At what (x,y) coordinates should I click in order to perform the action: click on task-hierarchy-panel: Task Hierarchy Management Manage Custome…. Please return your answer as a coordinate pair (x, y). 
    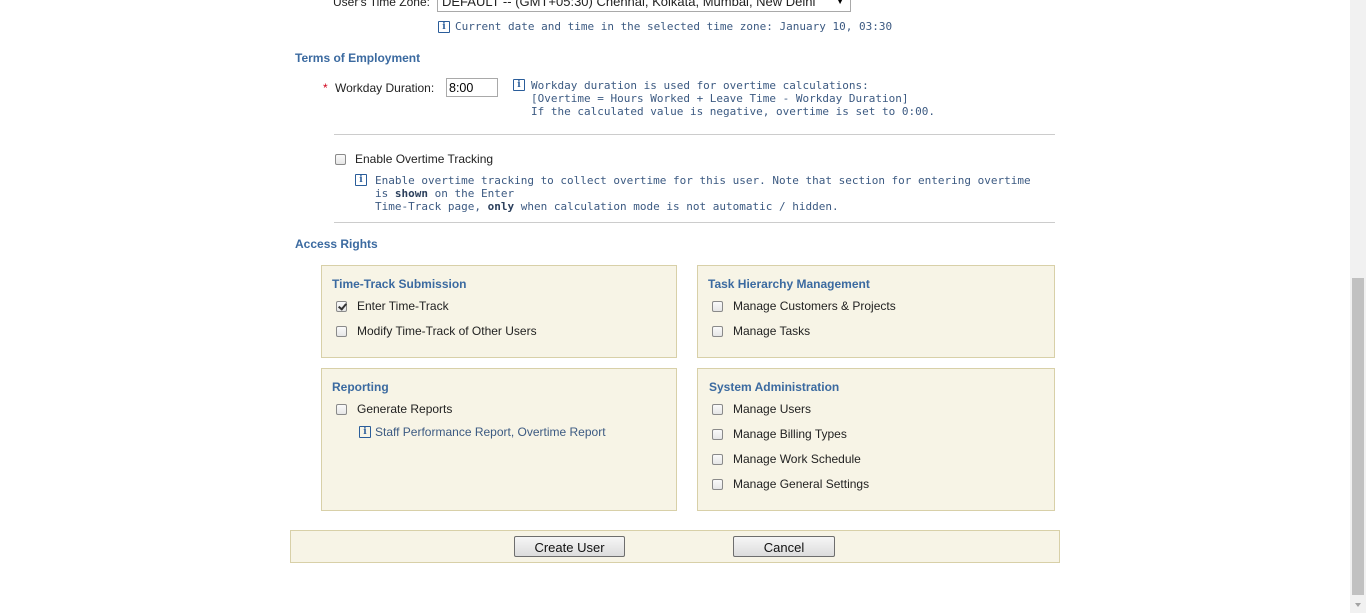
    Looking at the image, I should click on (876, 311).